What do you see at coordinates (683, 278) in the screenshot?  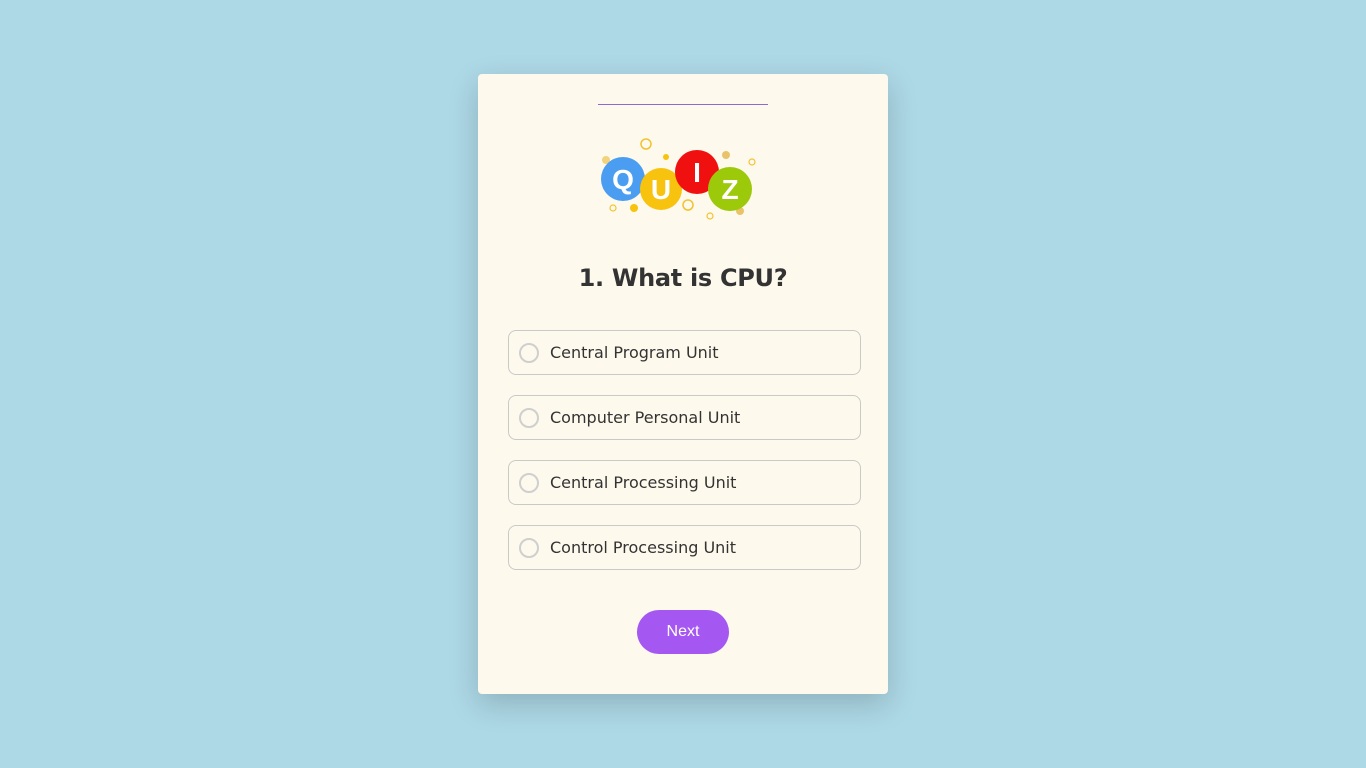 I see `question-text: 1. What is CPU?` at bounding box center [683, 278].